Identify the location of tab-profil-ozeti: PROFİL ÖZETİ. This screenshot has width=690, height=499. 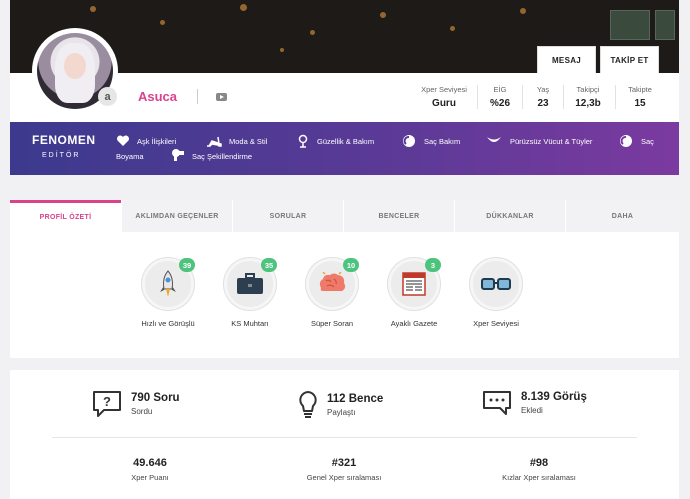
(65, 216).